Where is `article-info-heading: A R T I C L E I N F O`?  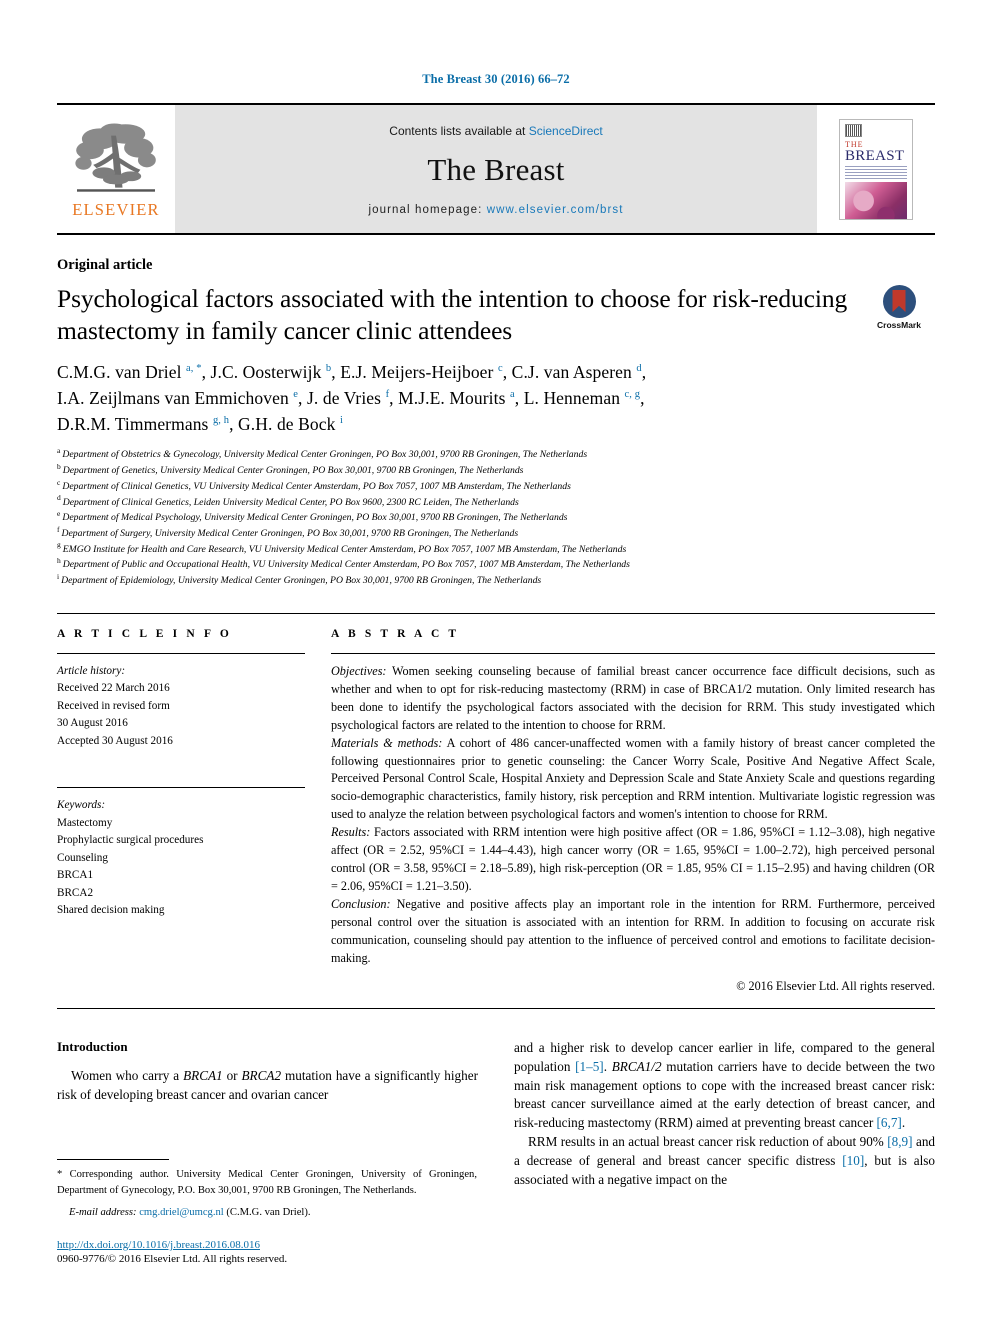 article-info-heading: A R T I C L E I N F O is located at coordinates (144, 633).